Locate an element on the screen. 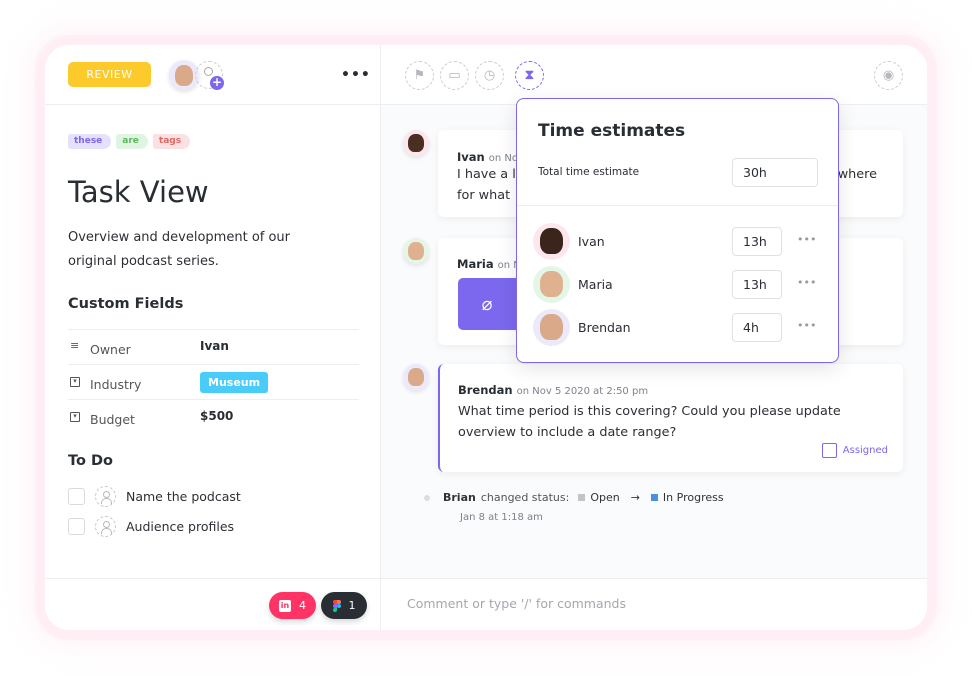 The height and width of the screenshot is (676, 972). comment-body: where is located at coordinates (857, 174).